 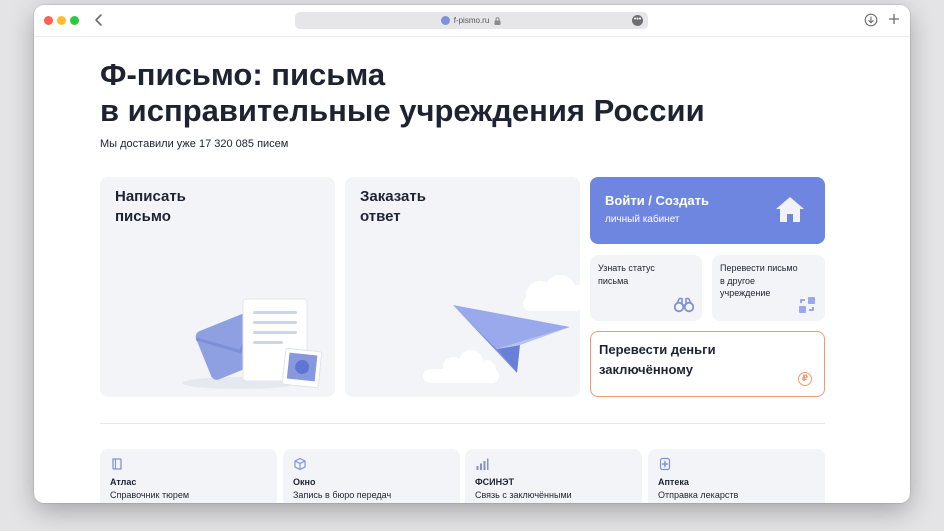 I want to click on login-card: Войти / Создать личный кабинет, so click(x=707, y=210).